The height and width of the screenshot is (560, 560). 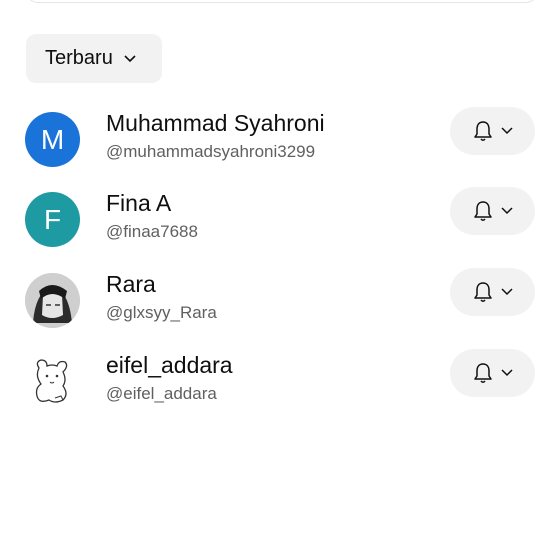 I want to click on channel-row: Rara @glxsyy_Rara, so click(x=280, y=309).